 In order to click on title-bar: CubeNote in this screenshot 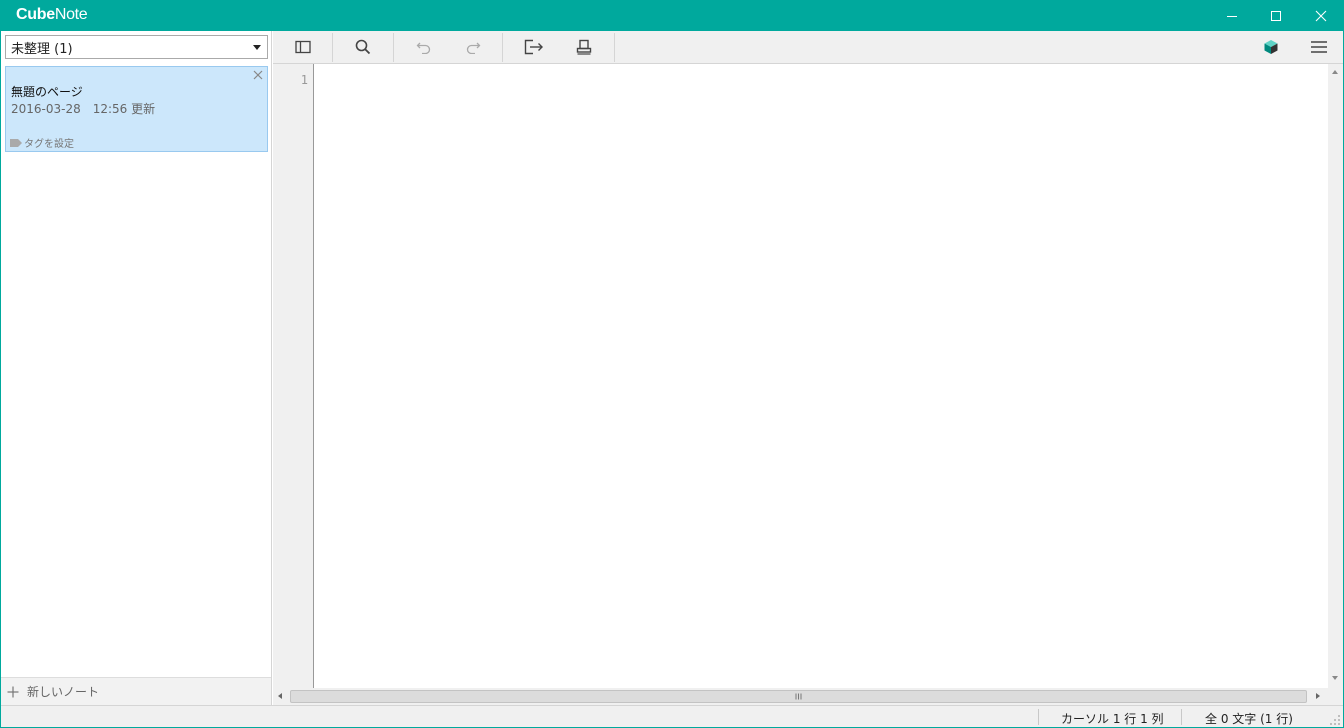, I will do `click(672, 15)`.